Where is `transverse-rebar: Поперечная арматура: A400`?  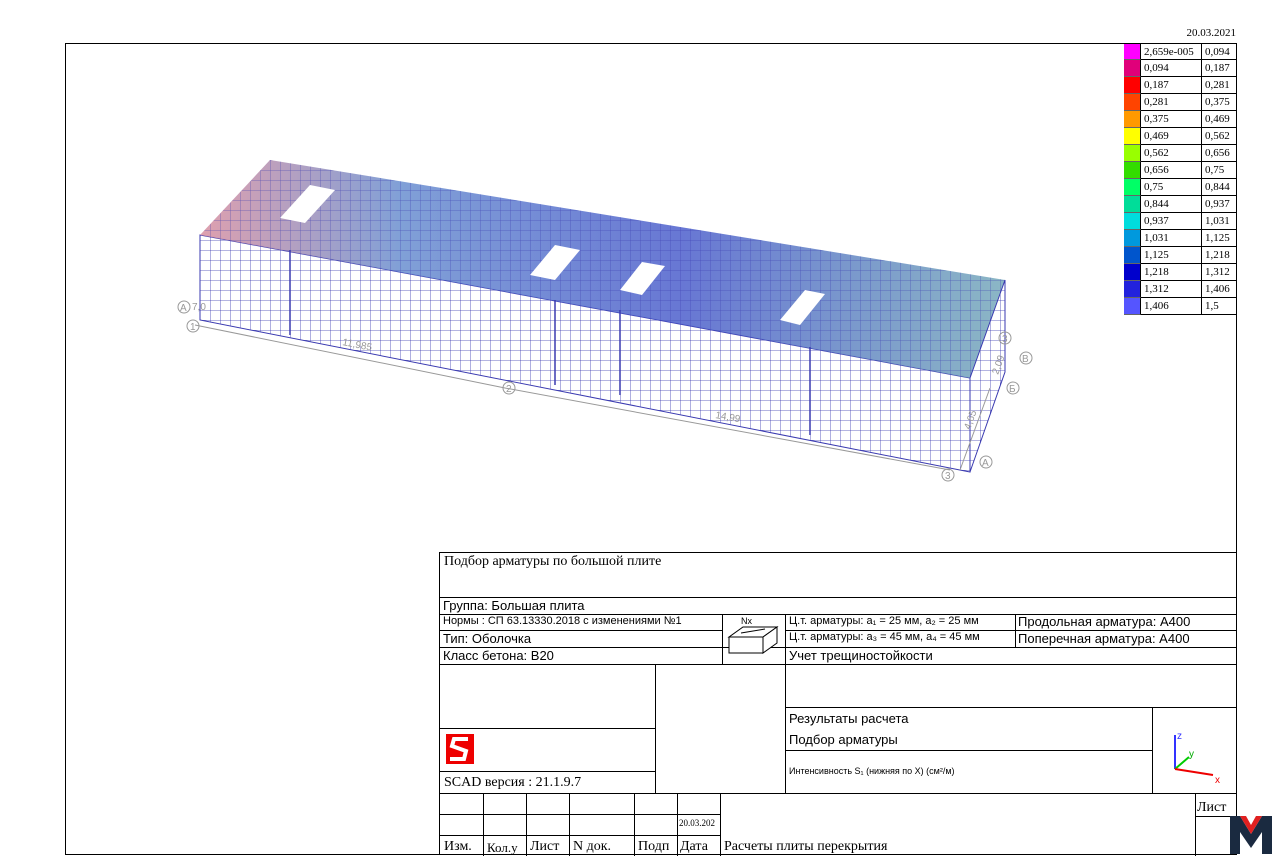 transverse-rebar: Поперечная арматура: A400 is located at coordinates (1104, 638).